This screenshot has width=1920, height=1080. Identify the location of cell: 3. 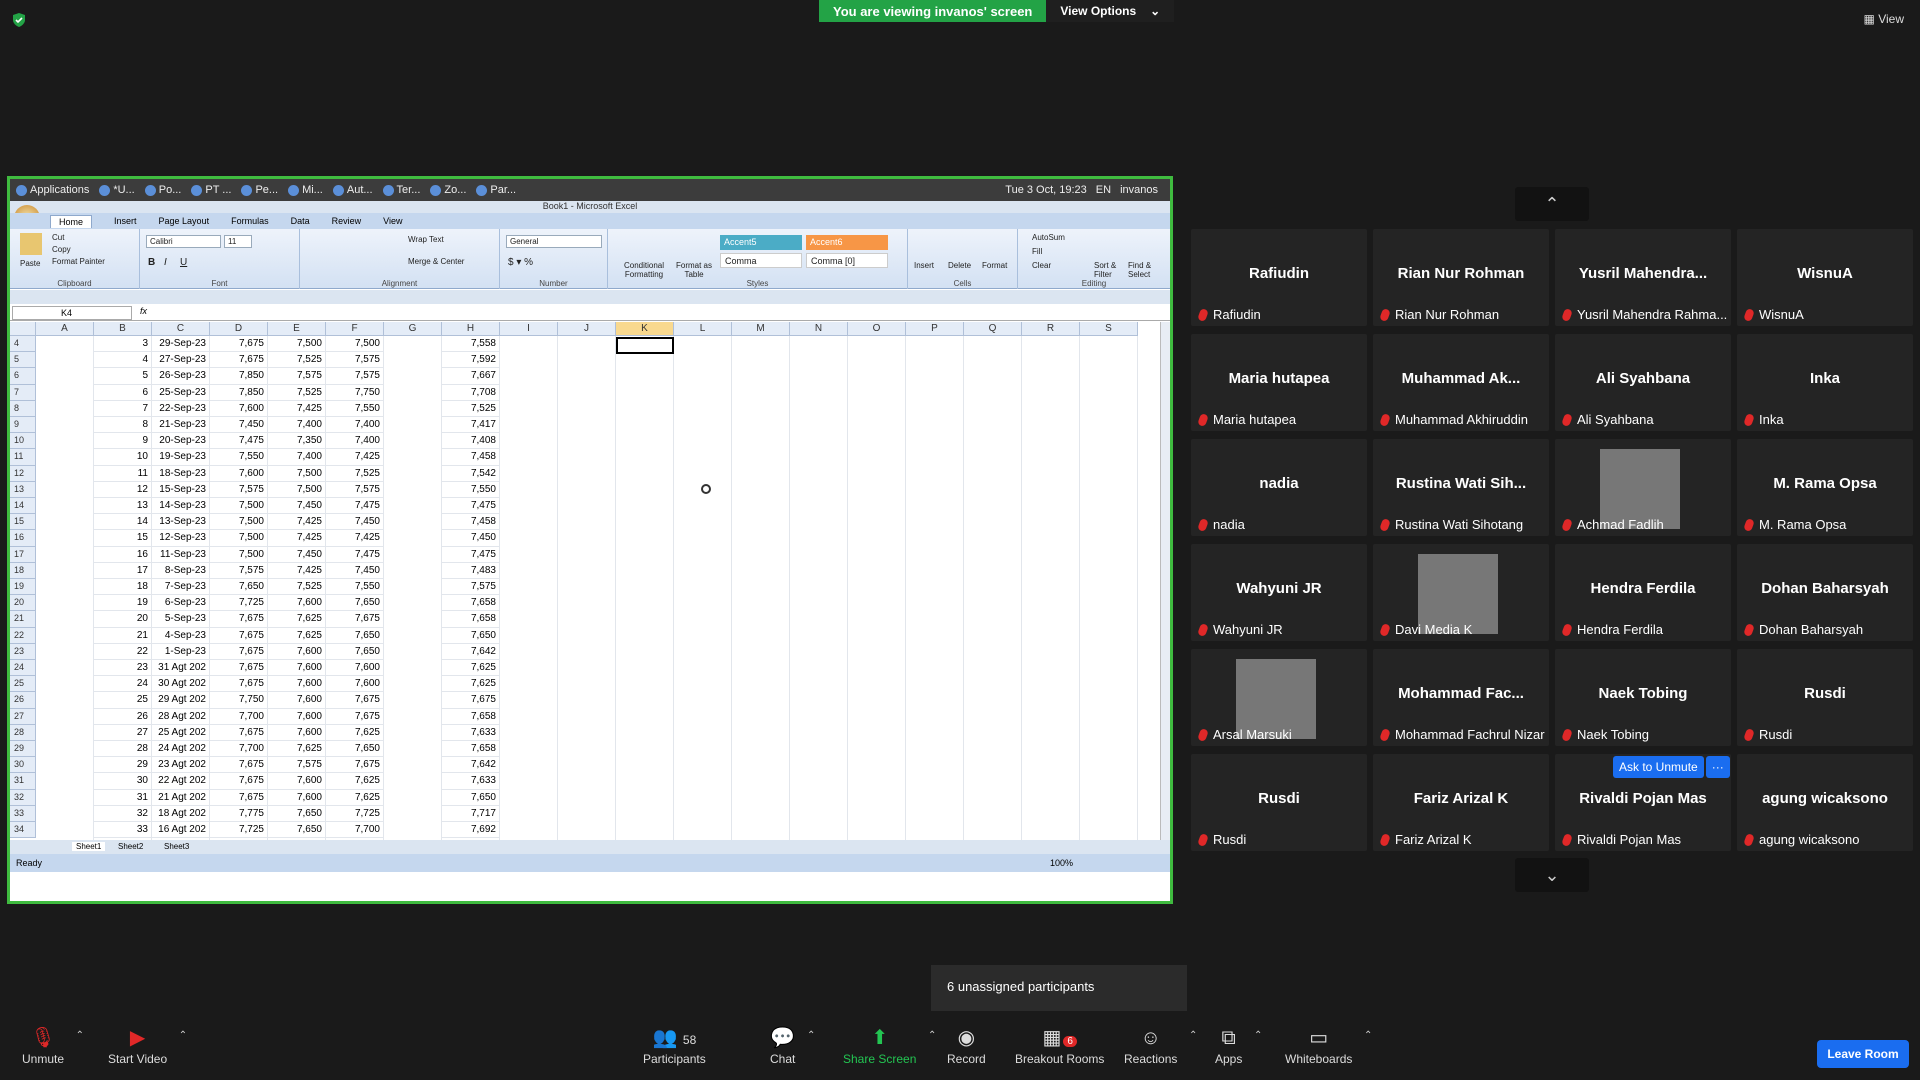
(123, 344).